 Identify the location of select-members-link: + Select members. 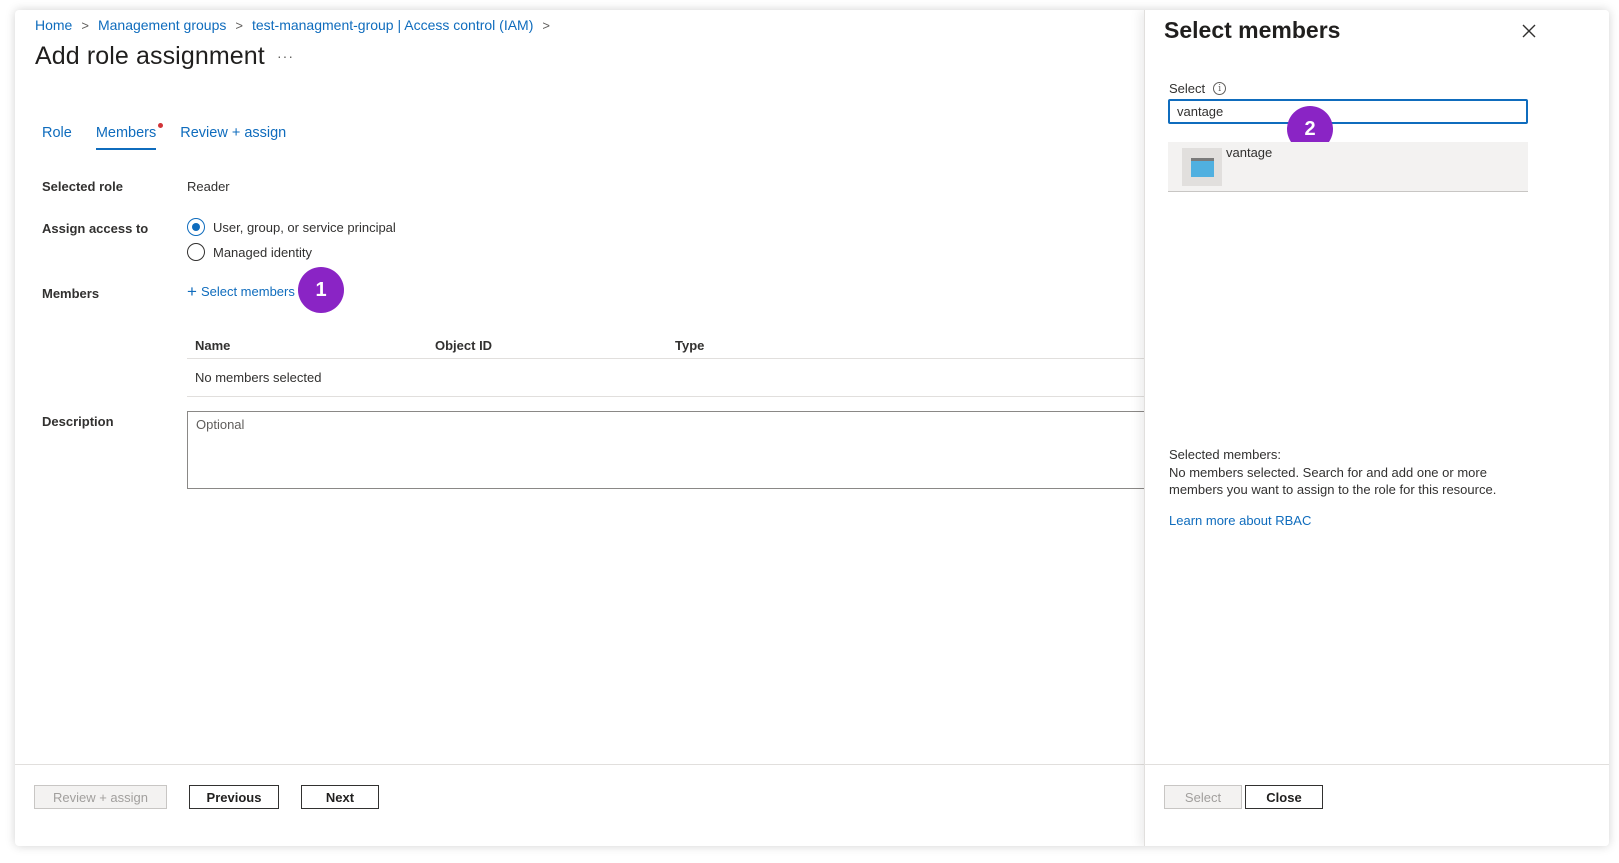
(241, 291).